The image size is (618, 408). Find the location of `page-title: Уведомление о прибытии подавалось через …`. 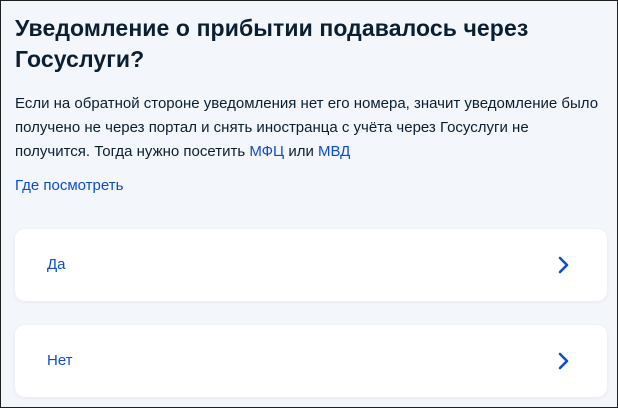

page-title: Уведомление о прибытии подавалось через … is located at coordinates (272, 43).